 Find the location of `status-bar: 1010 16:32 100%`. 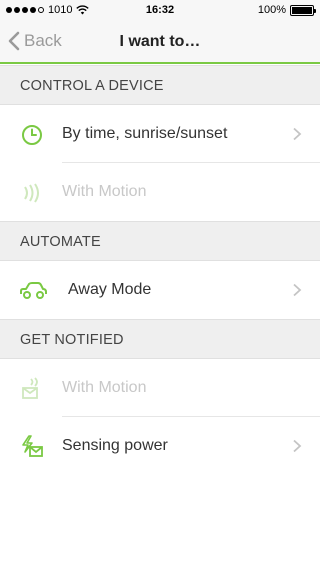

status-bar: 1010 16:32 100% is located at coordinates (160, 11).